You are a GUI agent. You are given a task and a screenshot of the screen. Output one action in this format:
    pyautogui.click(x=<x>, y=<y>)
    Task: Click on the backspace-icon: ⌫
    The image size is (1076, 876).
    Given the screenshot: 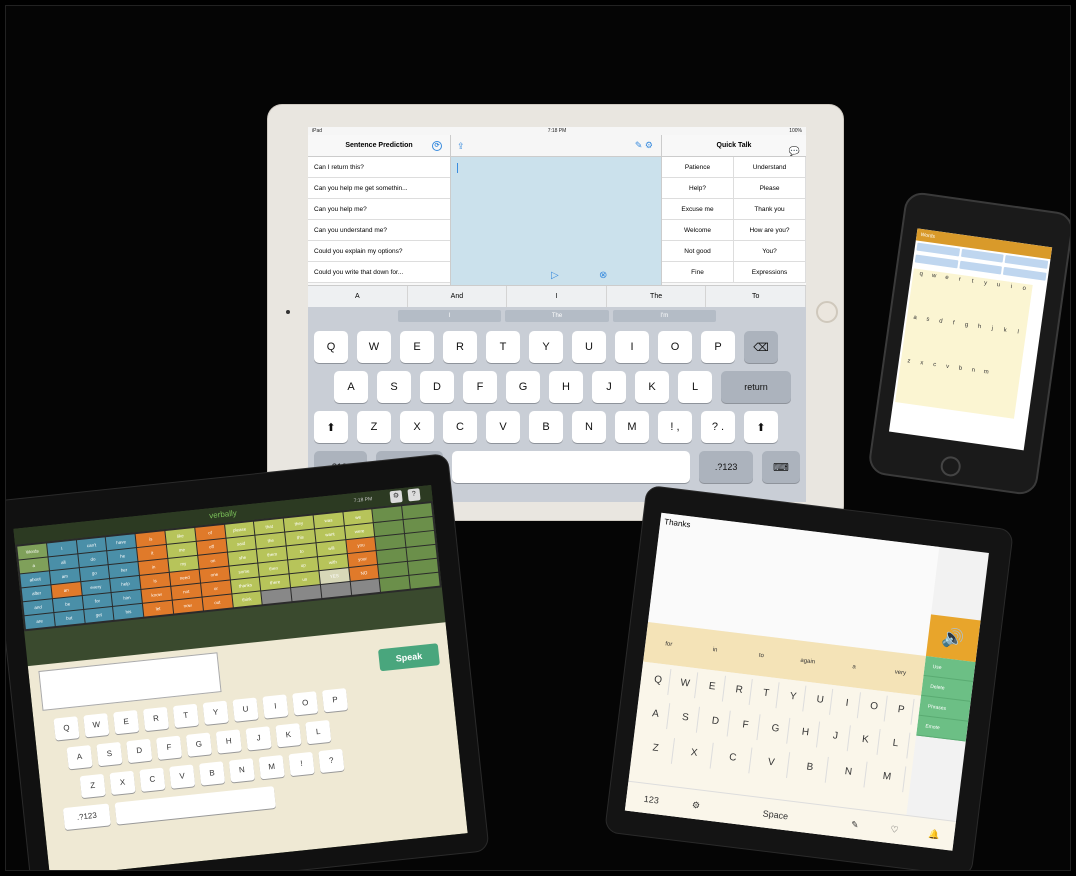 What is the action you would take?
    pyautogui.click(x=761, y=347)
    